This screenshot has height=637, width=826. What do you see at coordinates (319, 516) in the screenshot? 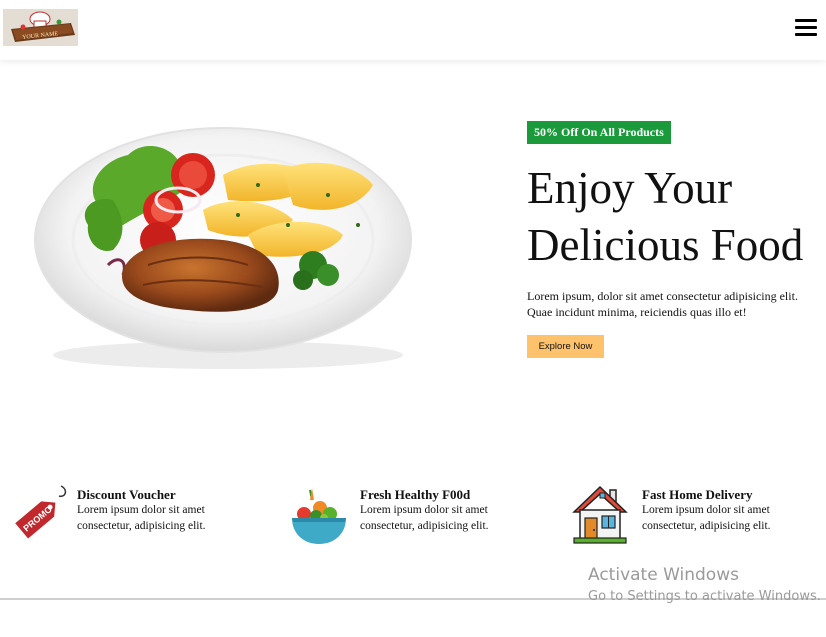
I see `vegetable-bowl-icon` at bounding box center [319, 516].